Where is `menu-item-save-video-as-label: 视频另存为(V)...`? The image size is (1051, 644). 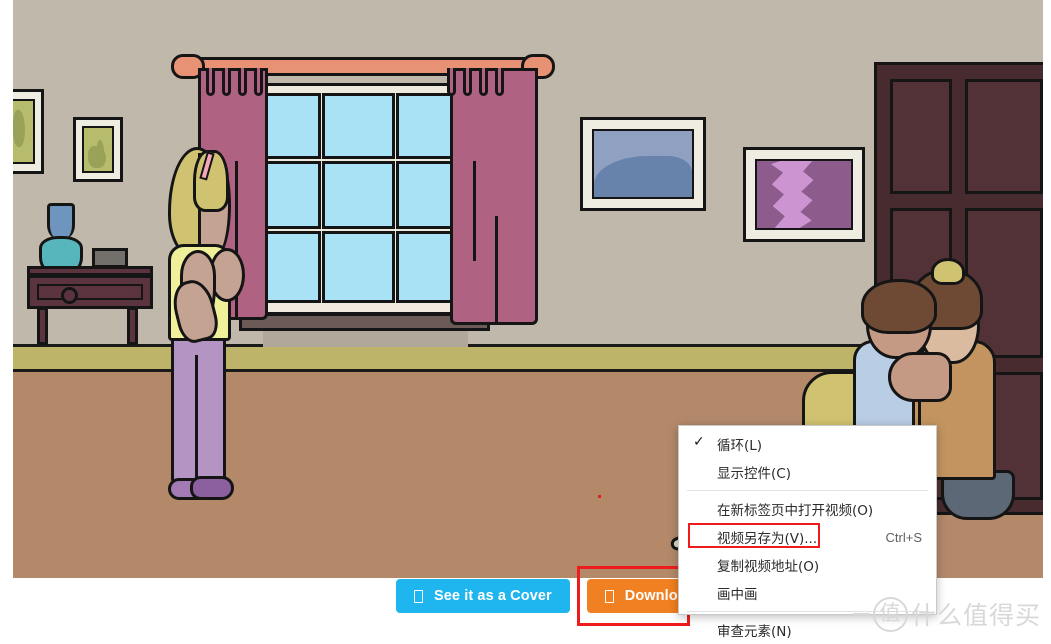
menu-item-save-video-as-label: 视频另存为(V)... is located at coordinates (767, 539).